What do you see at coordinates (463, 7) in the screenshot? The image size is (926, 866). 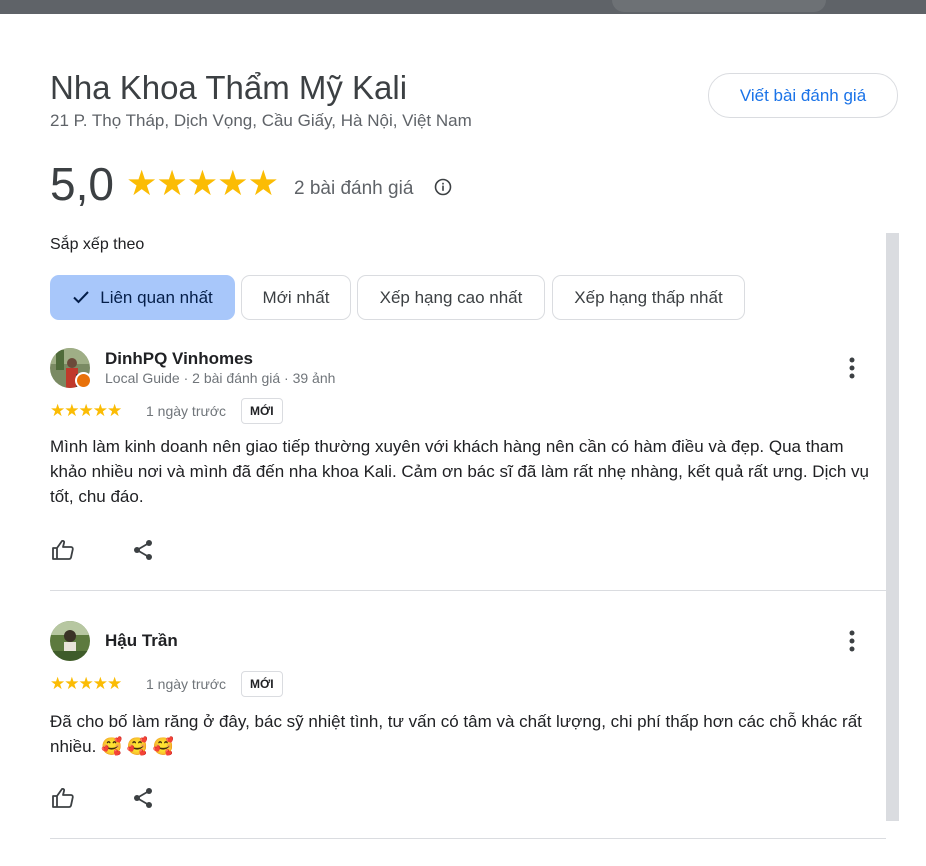 I see `top-bar` at bounding box center [463, 7].